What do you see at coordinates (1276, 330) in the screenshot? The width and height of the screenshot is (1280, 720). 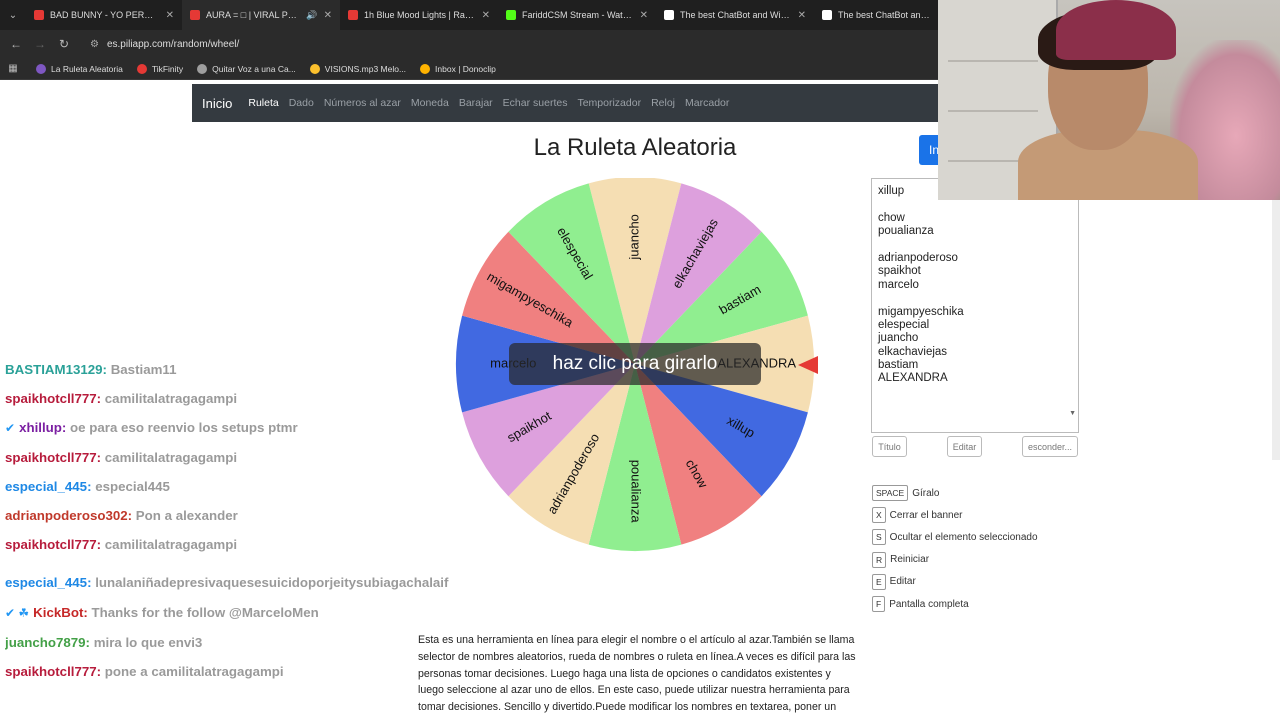 I see `page-scrollbar` at bounding box center [1276, 330].